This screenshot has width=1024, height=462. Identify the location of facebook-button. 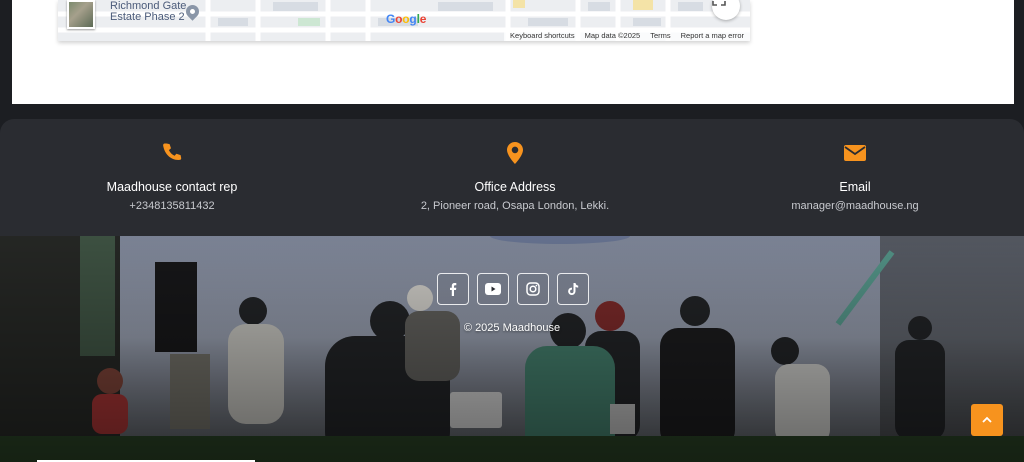
(453, 289).